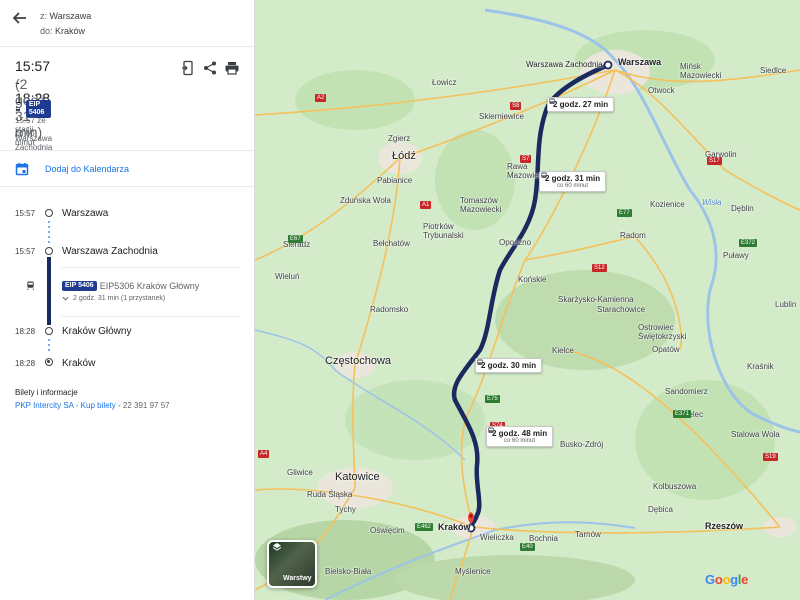 The image size is (800, 600). What do you see at coordinates (49, 362) in the screenshot?
I see `destination-marker` at bounding box center [49, 362].